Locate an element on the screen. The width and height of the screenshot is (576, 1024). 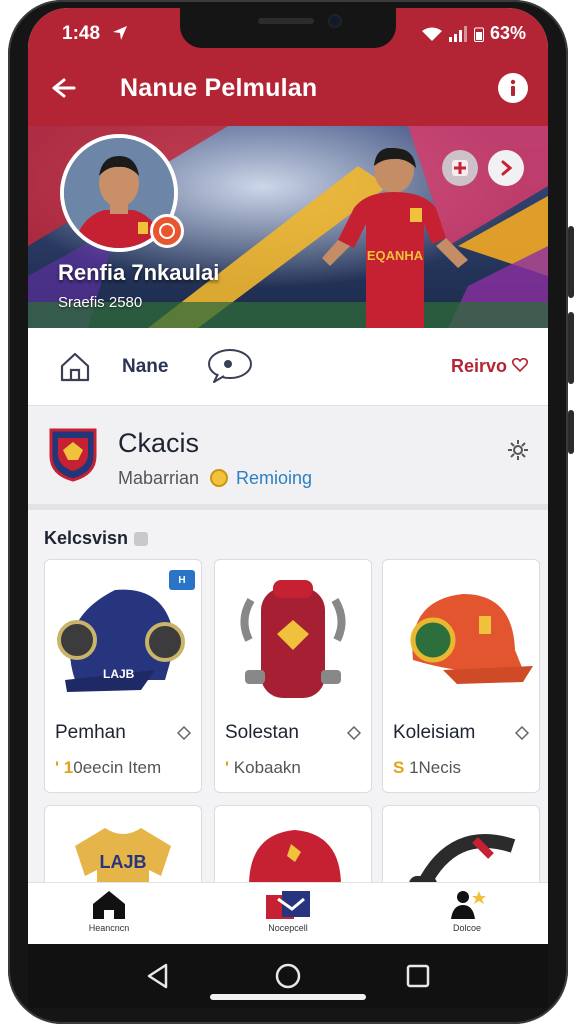
item-title: Koleisiam is located at coordinates (434, 732).